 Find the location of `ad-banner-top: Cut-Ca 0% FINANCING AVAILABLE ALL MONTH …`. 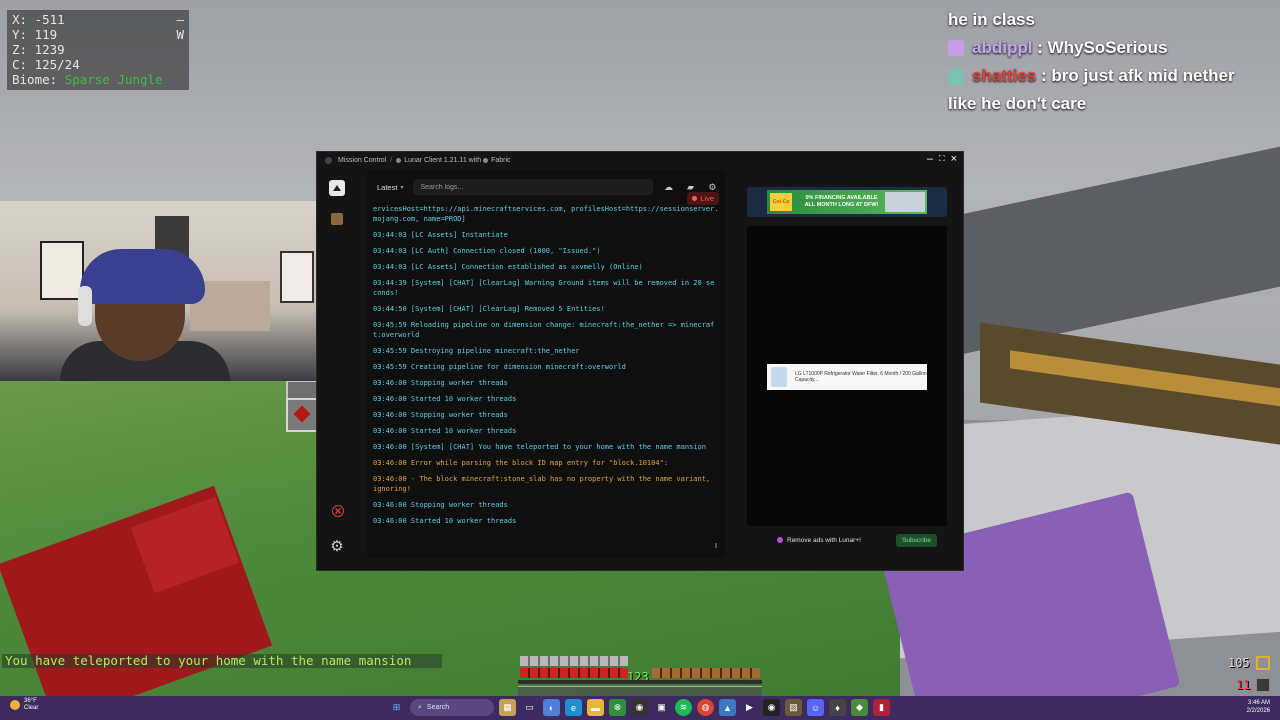

ad-banner-top: Cut-Ca 0% FINANCING AVAILABLE ALL MONTH … is located at coordinates (847, 202).